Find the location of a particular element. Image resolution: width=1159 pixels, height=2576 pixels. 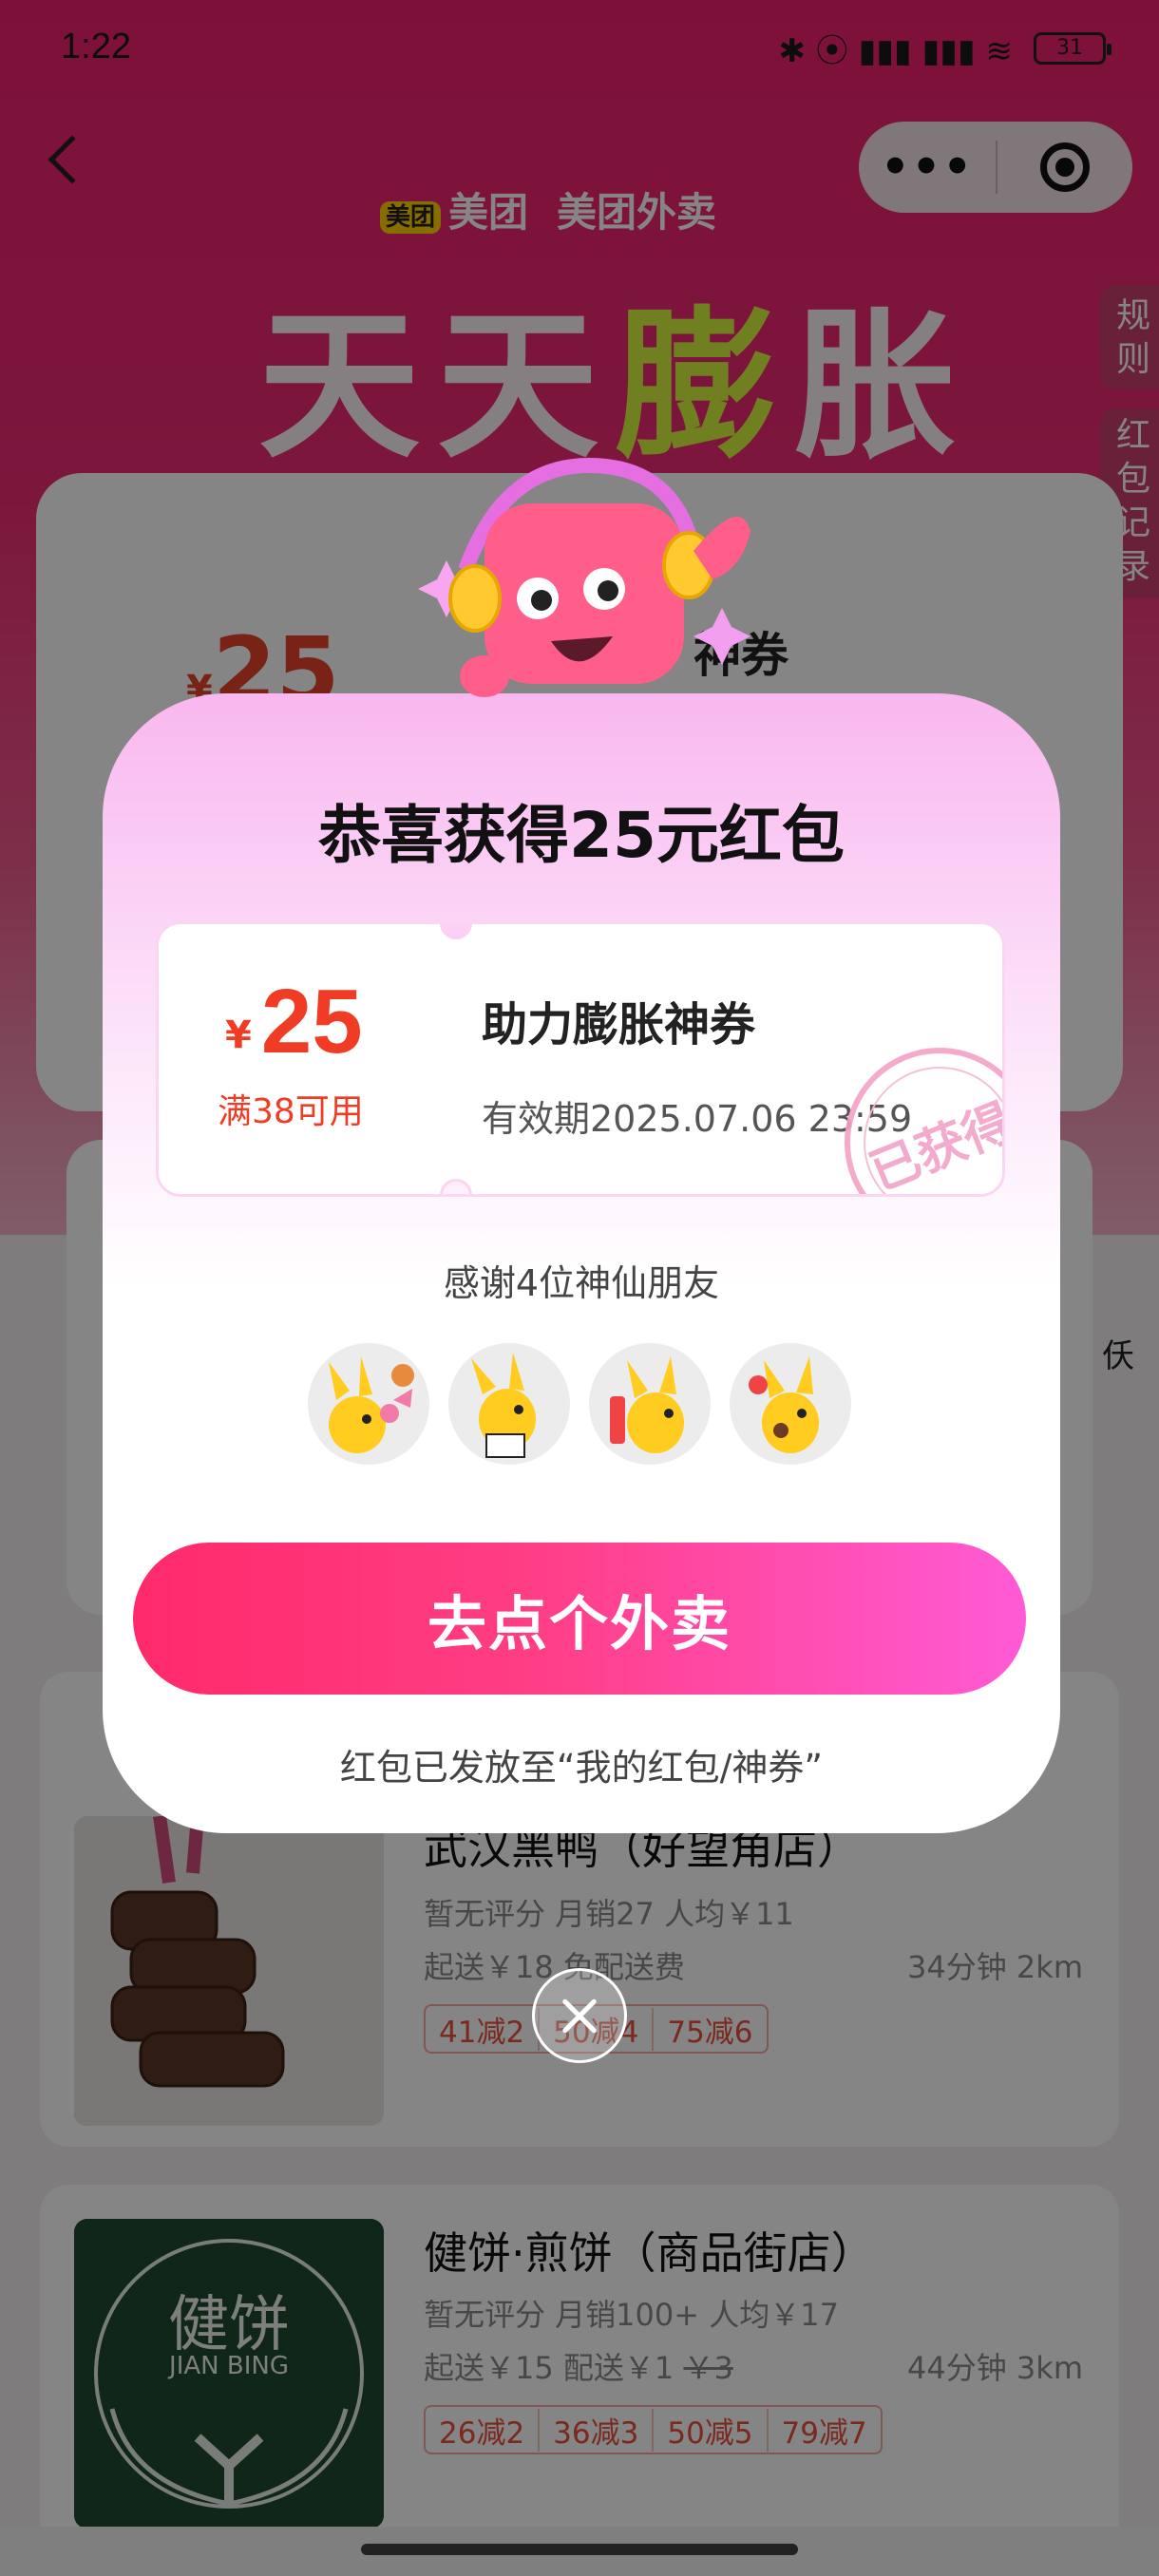

friend-avatars is located at coordinates (579, 1404).